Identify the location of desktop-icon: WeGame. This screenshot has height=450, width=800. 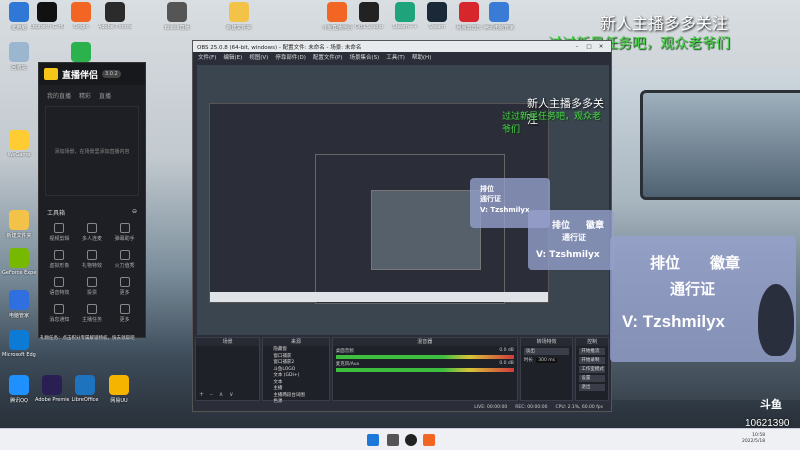
(19, 144).